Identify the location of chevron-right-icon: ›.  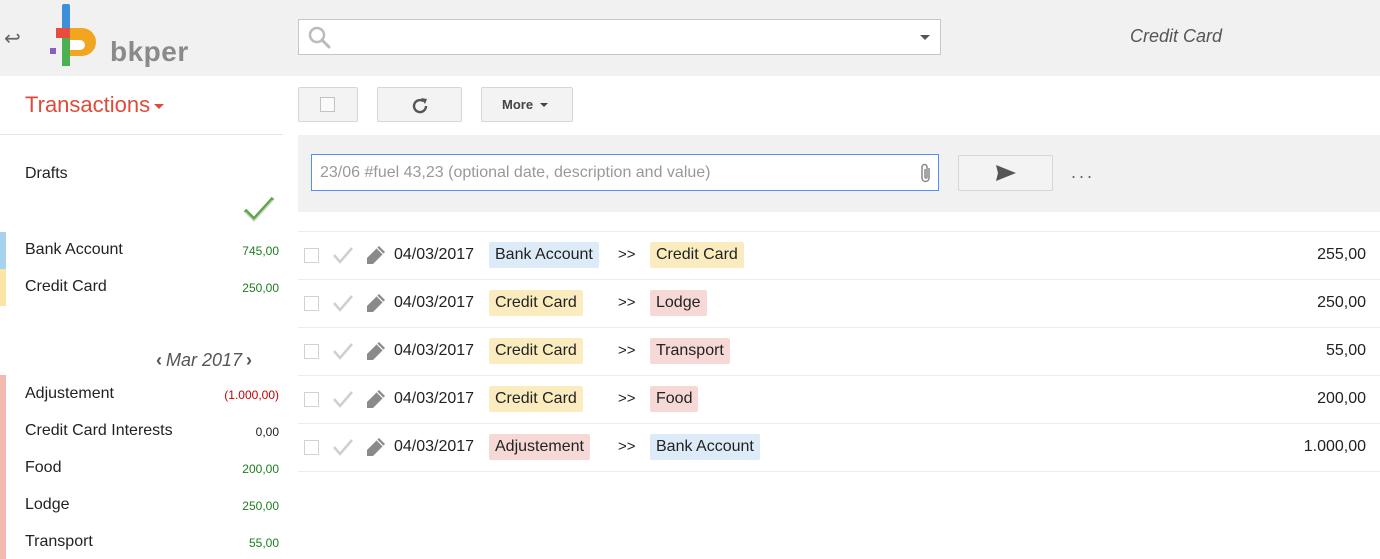
(249, 360).